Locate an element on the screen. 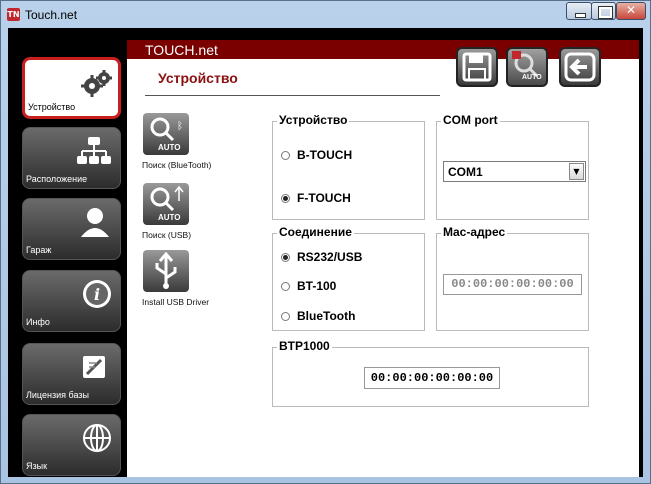 Image resolution: width=651 pixels, height=484 pixels. radio-f-touch: F-TOUCH is located at coordinates (316, 198).